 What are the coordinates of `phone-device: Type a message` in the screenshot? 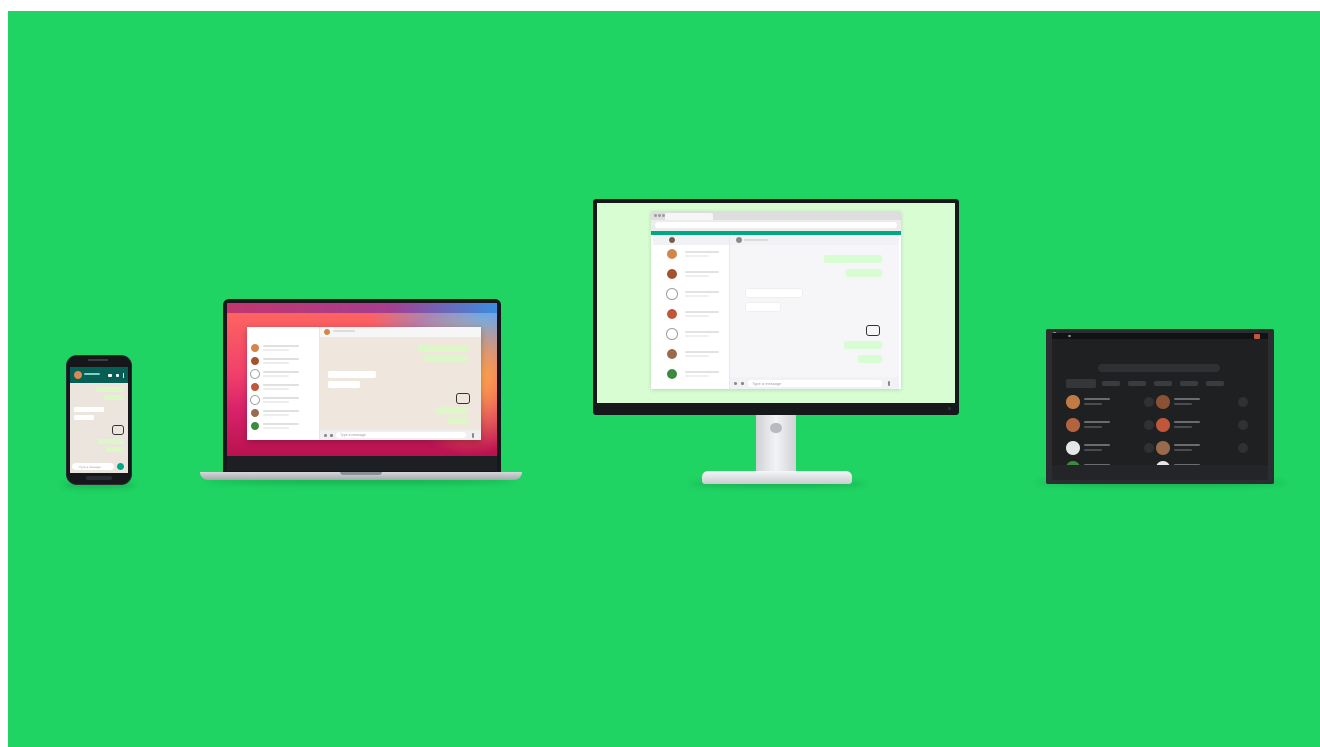 It's located at (99, 420).